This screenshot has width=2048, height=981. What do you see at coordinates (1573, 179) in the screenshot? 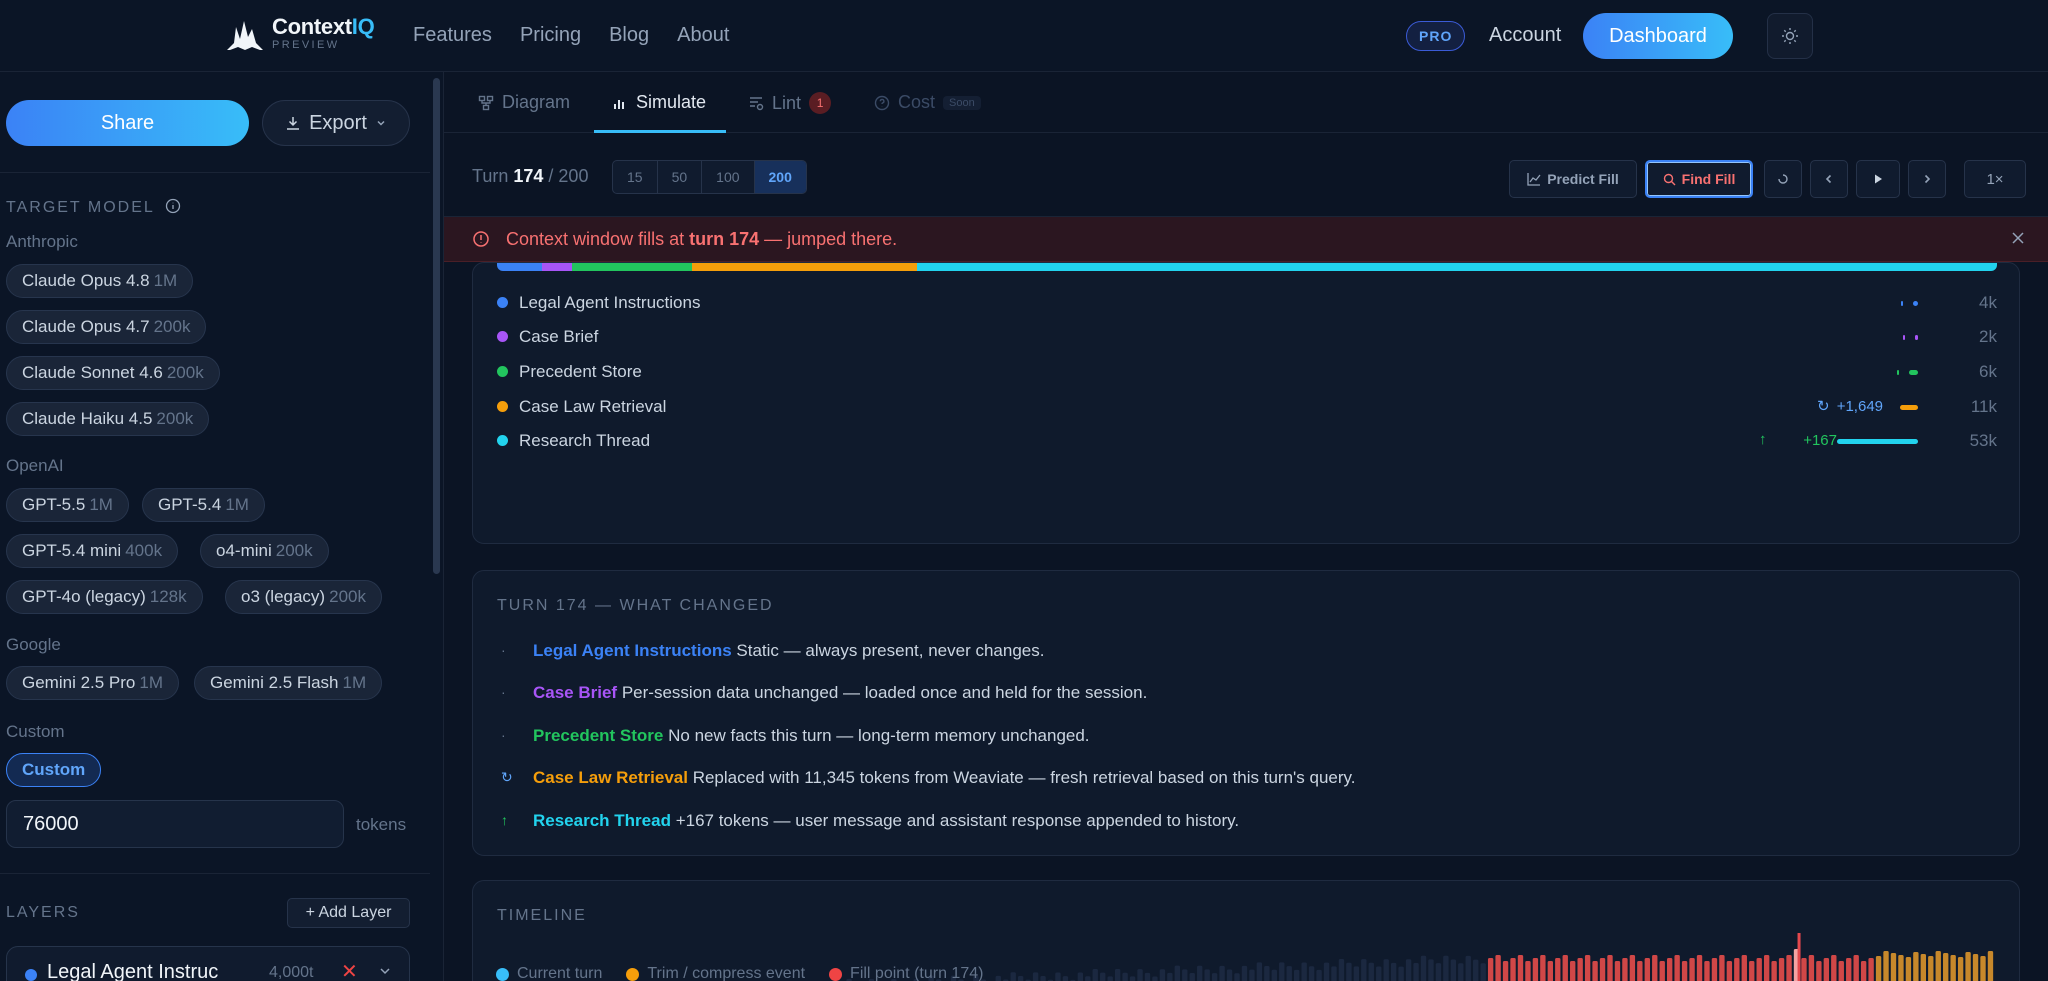
I see `predict-fill-button: Predict Fill` at bounding box center [1573, 179].